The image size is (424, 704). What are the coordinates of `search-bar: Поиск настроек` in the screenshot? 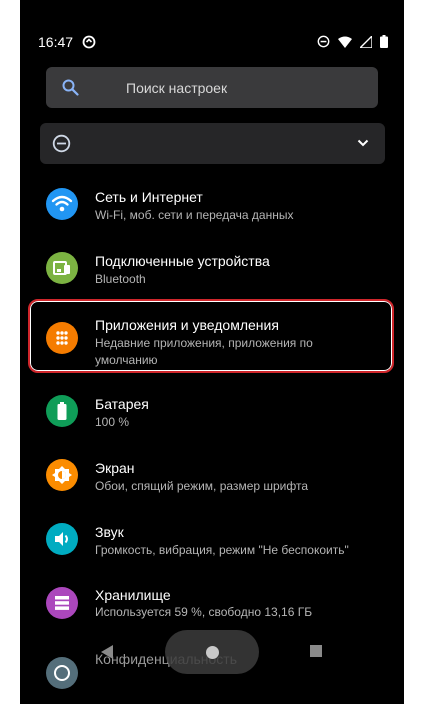 It's located at (212, 87).